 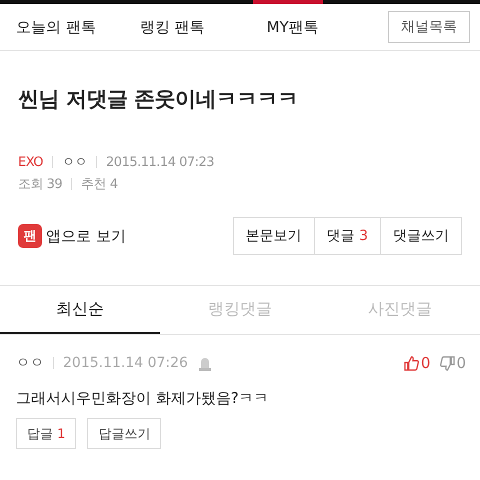 What do you see at coordinates (143, 398) in the screenshot?
I see `comment-text: 그래서시우민화장이 화제가됐음?ㅋㅋ` at bounding box center [143, 398].